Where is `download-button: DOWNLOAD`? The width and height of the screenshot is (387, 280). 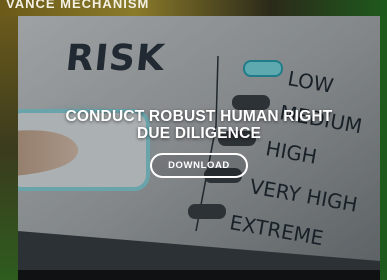
download-button: DOWNLOAD is located at coordinates (199, 165).